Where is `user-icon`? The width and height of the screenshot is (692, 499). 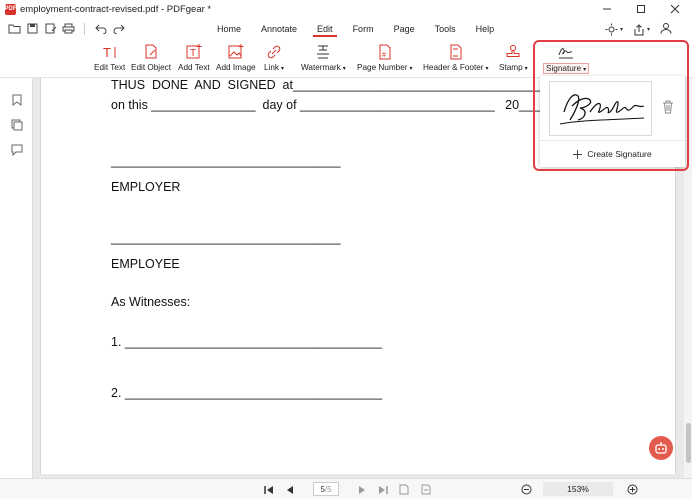 user-icon is located at coordinates (666, 28).